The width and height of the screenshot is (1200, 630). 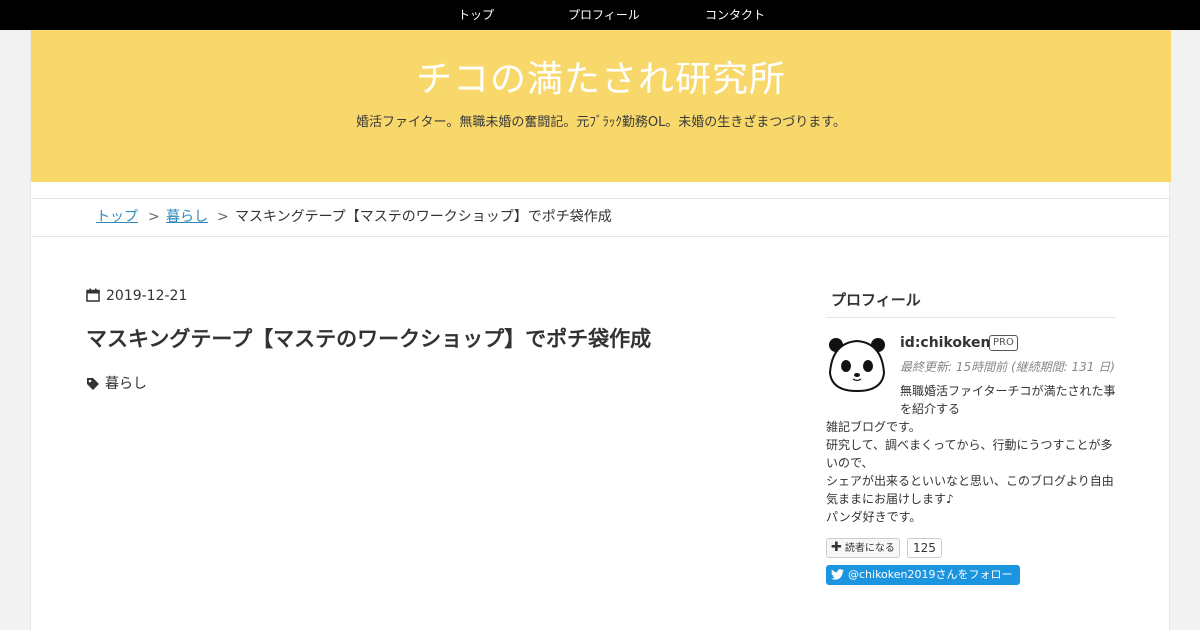 I want to click on sidebar-profile-heading: プロフィール, so click(x=971, y=303).